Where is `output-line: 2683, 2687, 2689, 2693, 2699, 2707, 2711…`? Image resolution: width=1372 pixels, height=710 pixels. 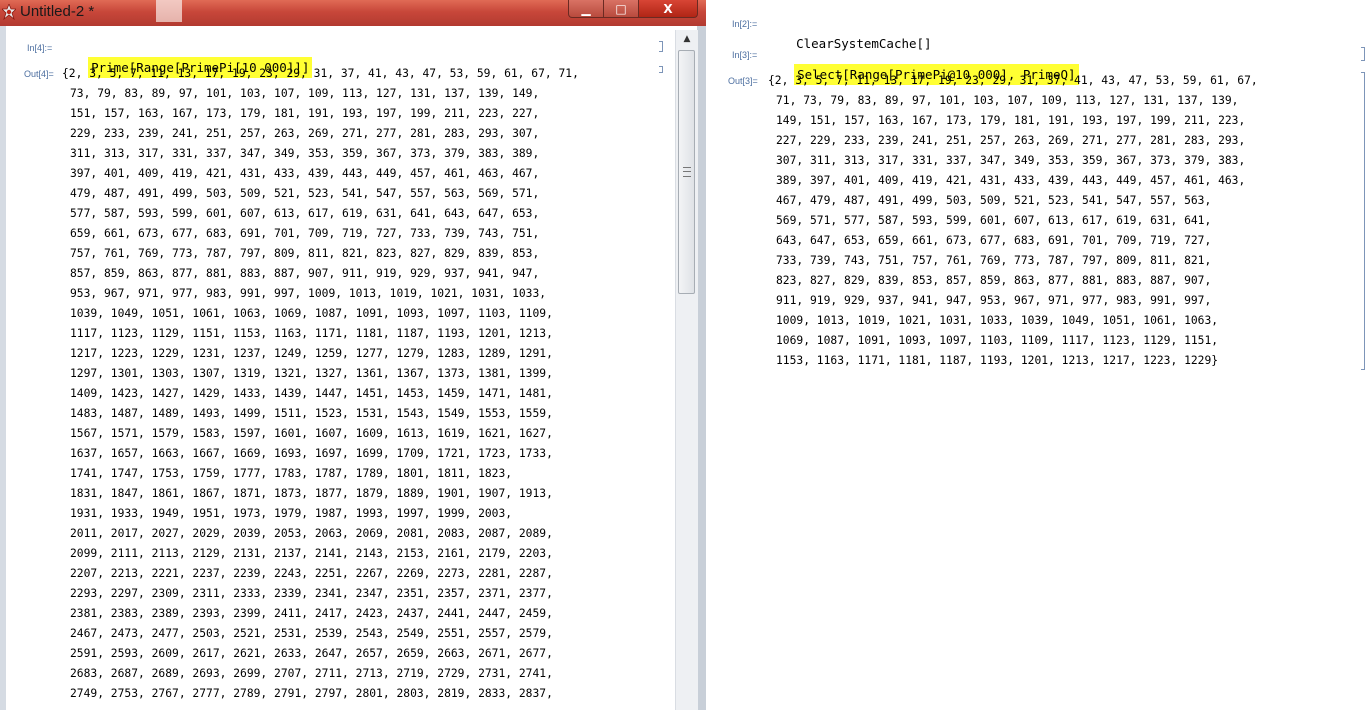 output-line: 2683, 2687, 2689, 2693, 2699, 2707, 2711… is located at coordinates (311, 673).